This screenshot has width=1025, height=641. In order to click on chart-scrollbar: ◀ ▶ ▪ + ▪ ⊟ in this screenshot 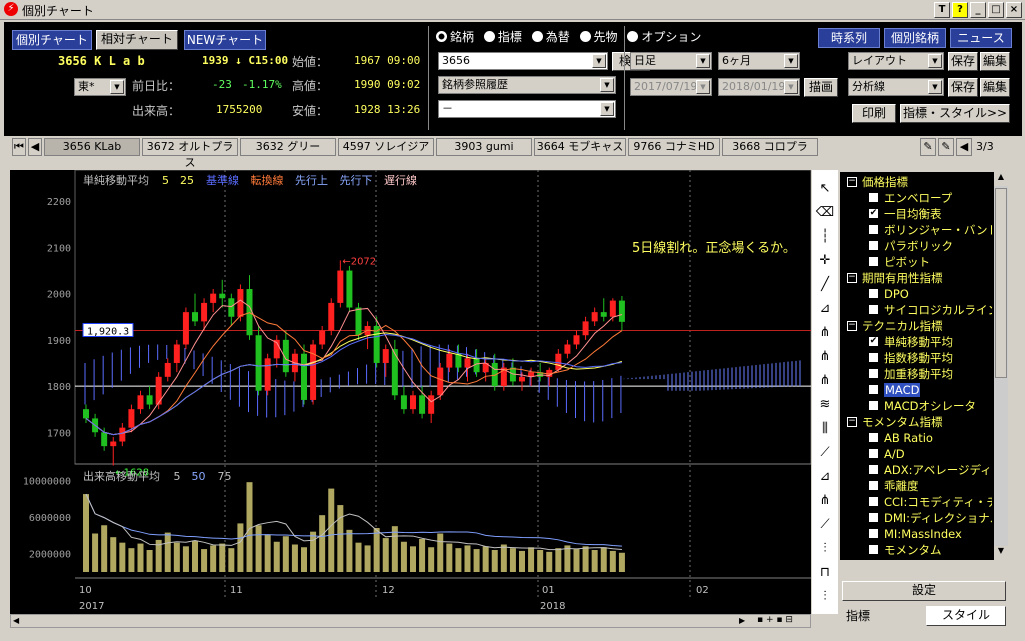, I will do `click(410, 621)`.